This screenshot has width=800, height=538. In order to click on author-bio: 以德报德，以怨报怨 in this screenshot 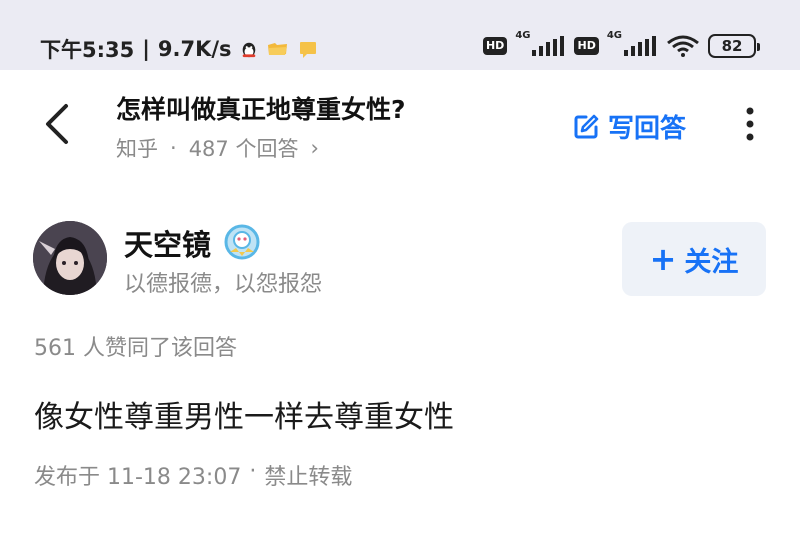, I will do `click(223, 284)`.